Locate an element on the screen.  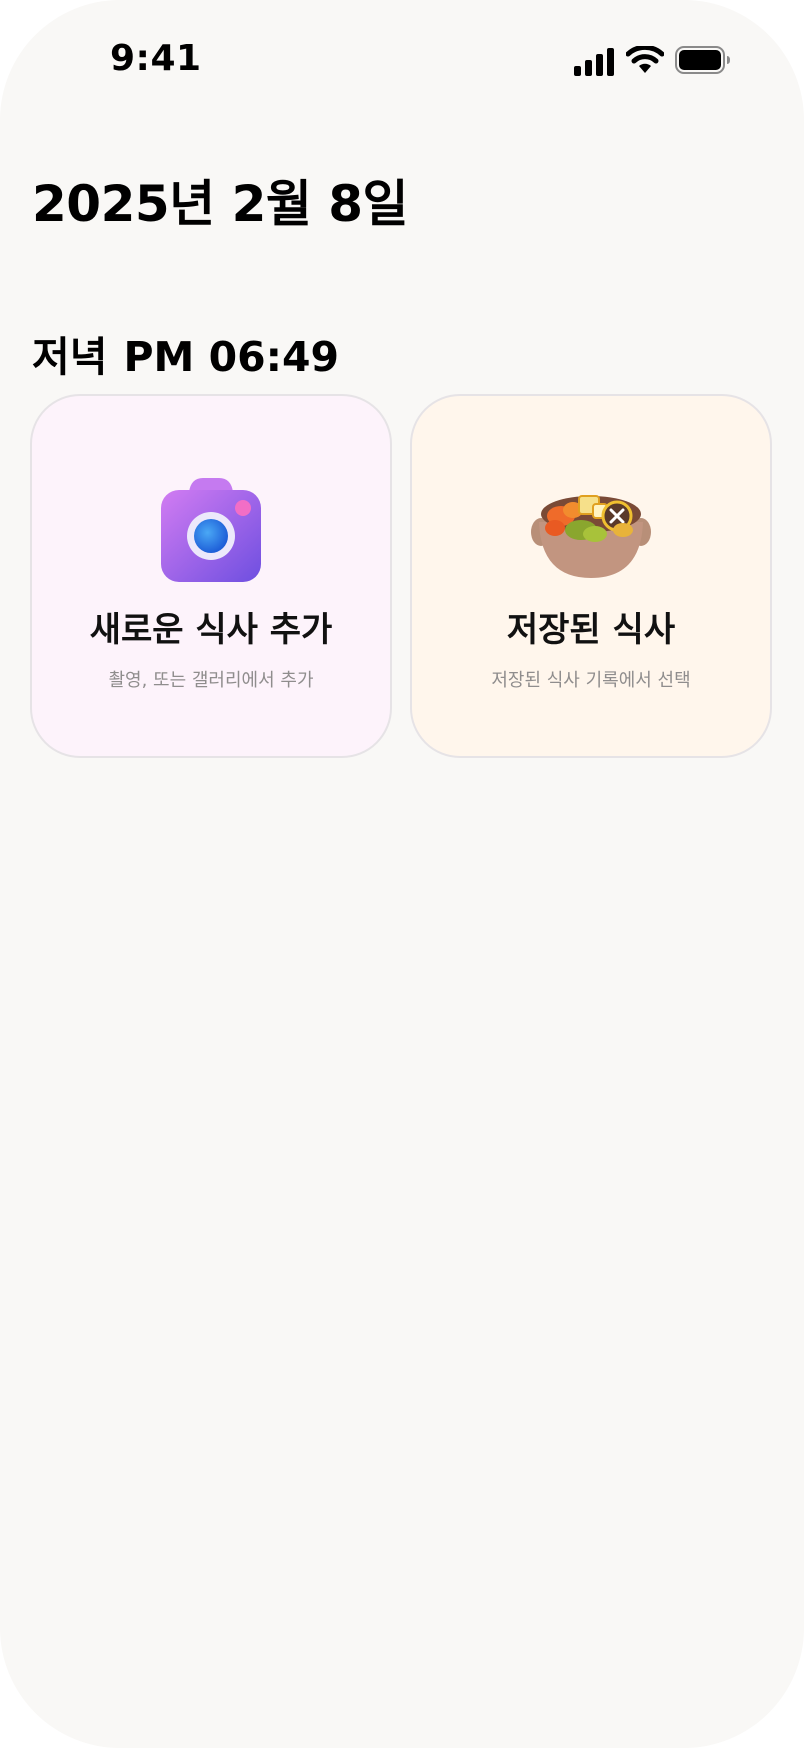
wifi-icon is located at coordinates (645, 59).